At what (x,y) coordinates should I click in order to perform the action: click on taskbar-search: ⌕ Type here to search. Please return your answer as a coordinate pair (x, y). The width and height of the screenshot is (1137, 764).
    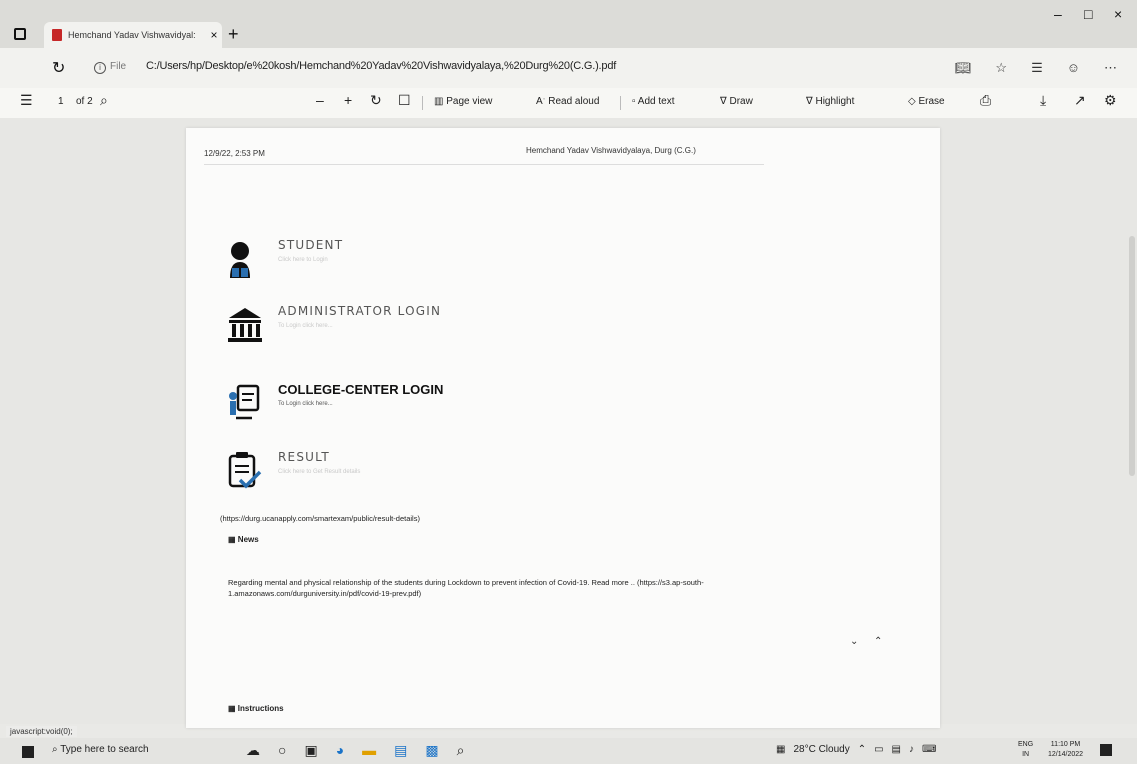
    Looking at the image, I should click on (100, 749).